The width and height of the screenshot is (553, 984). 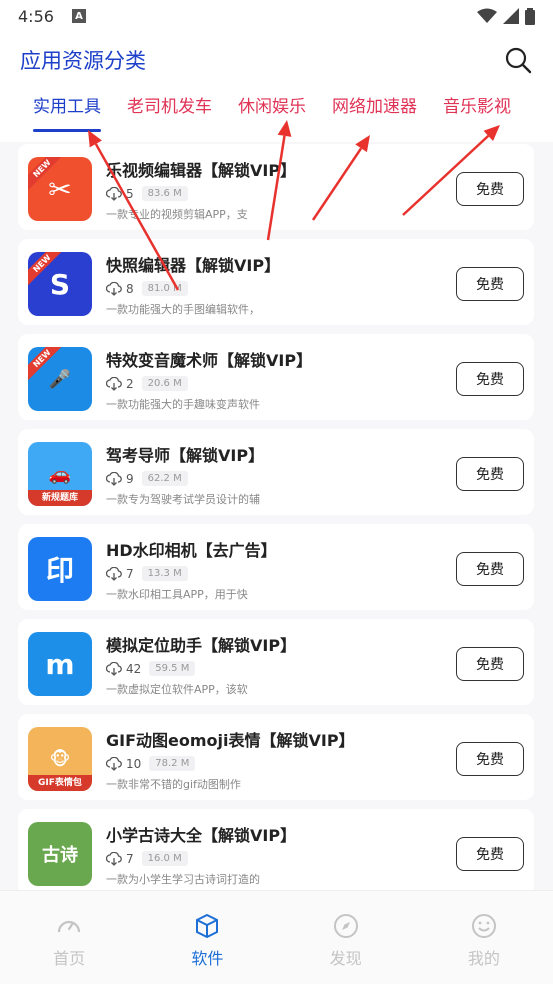 I want to click on app-card: 印 HD水印相机【去广告】 7 13.3 M 一款水印相工具APP，用于快 免费, so click(x=276, y=567).